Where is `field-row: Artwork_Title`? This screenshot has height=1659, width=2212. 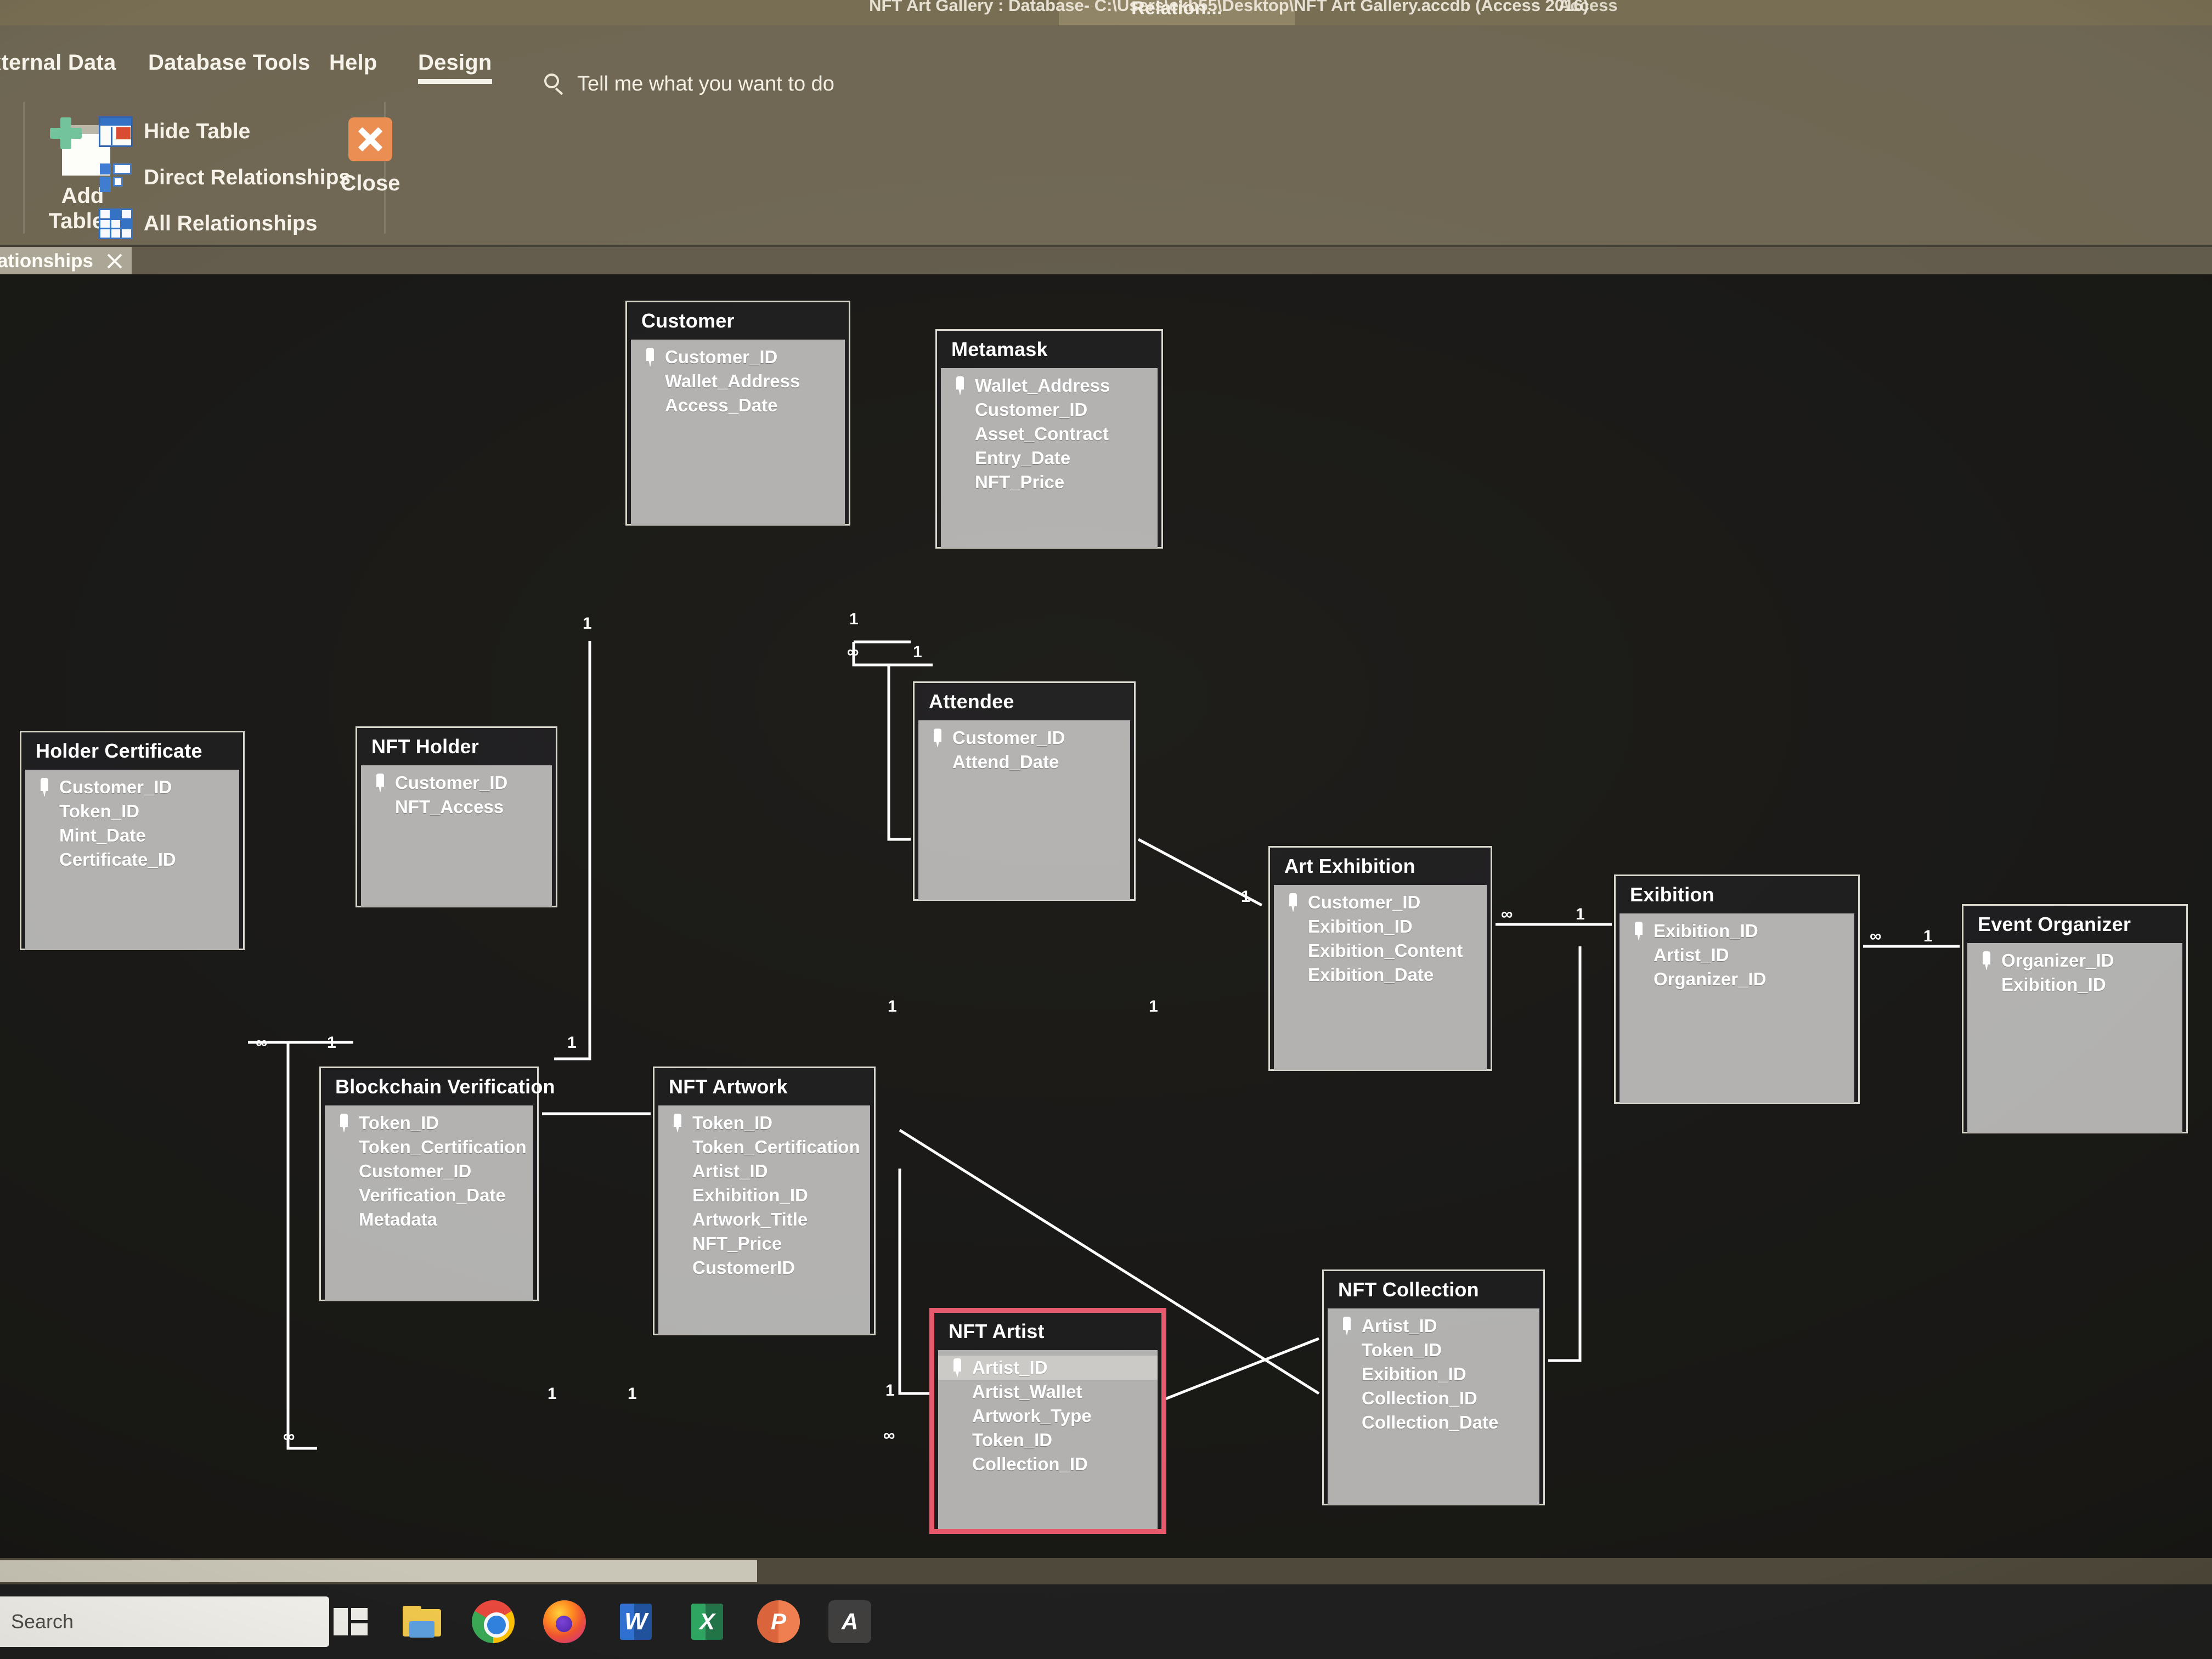
field-row: Artwork_Title is located at coordinates (764, 1219).